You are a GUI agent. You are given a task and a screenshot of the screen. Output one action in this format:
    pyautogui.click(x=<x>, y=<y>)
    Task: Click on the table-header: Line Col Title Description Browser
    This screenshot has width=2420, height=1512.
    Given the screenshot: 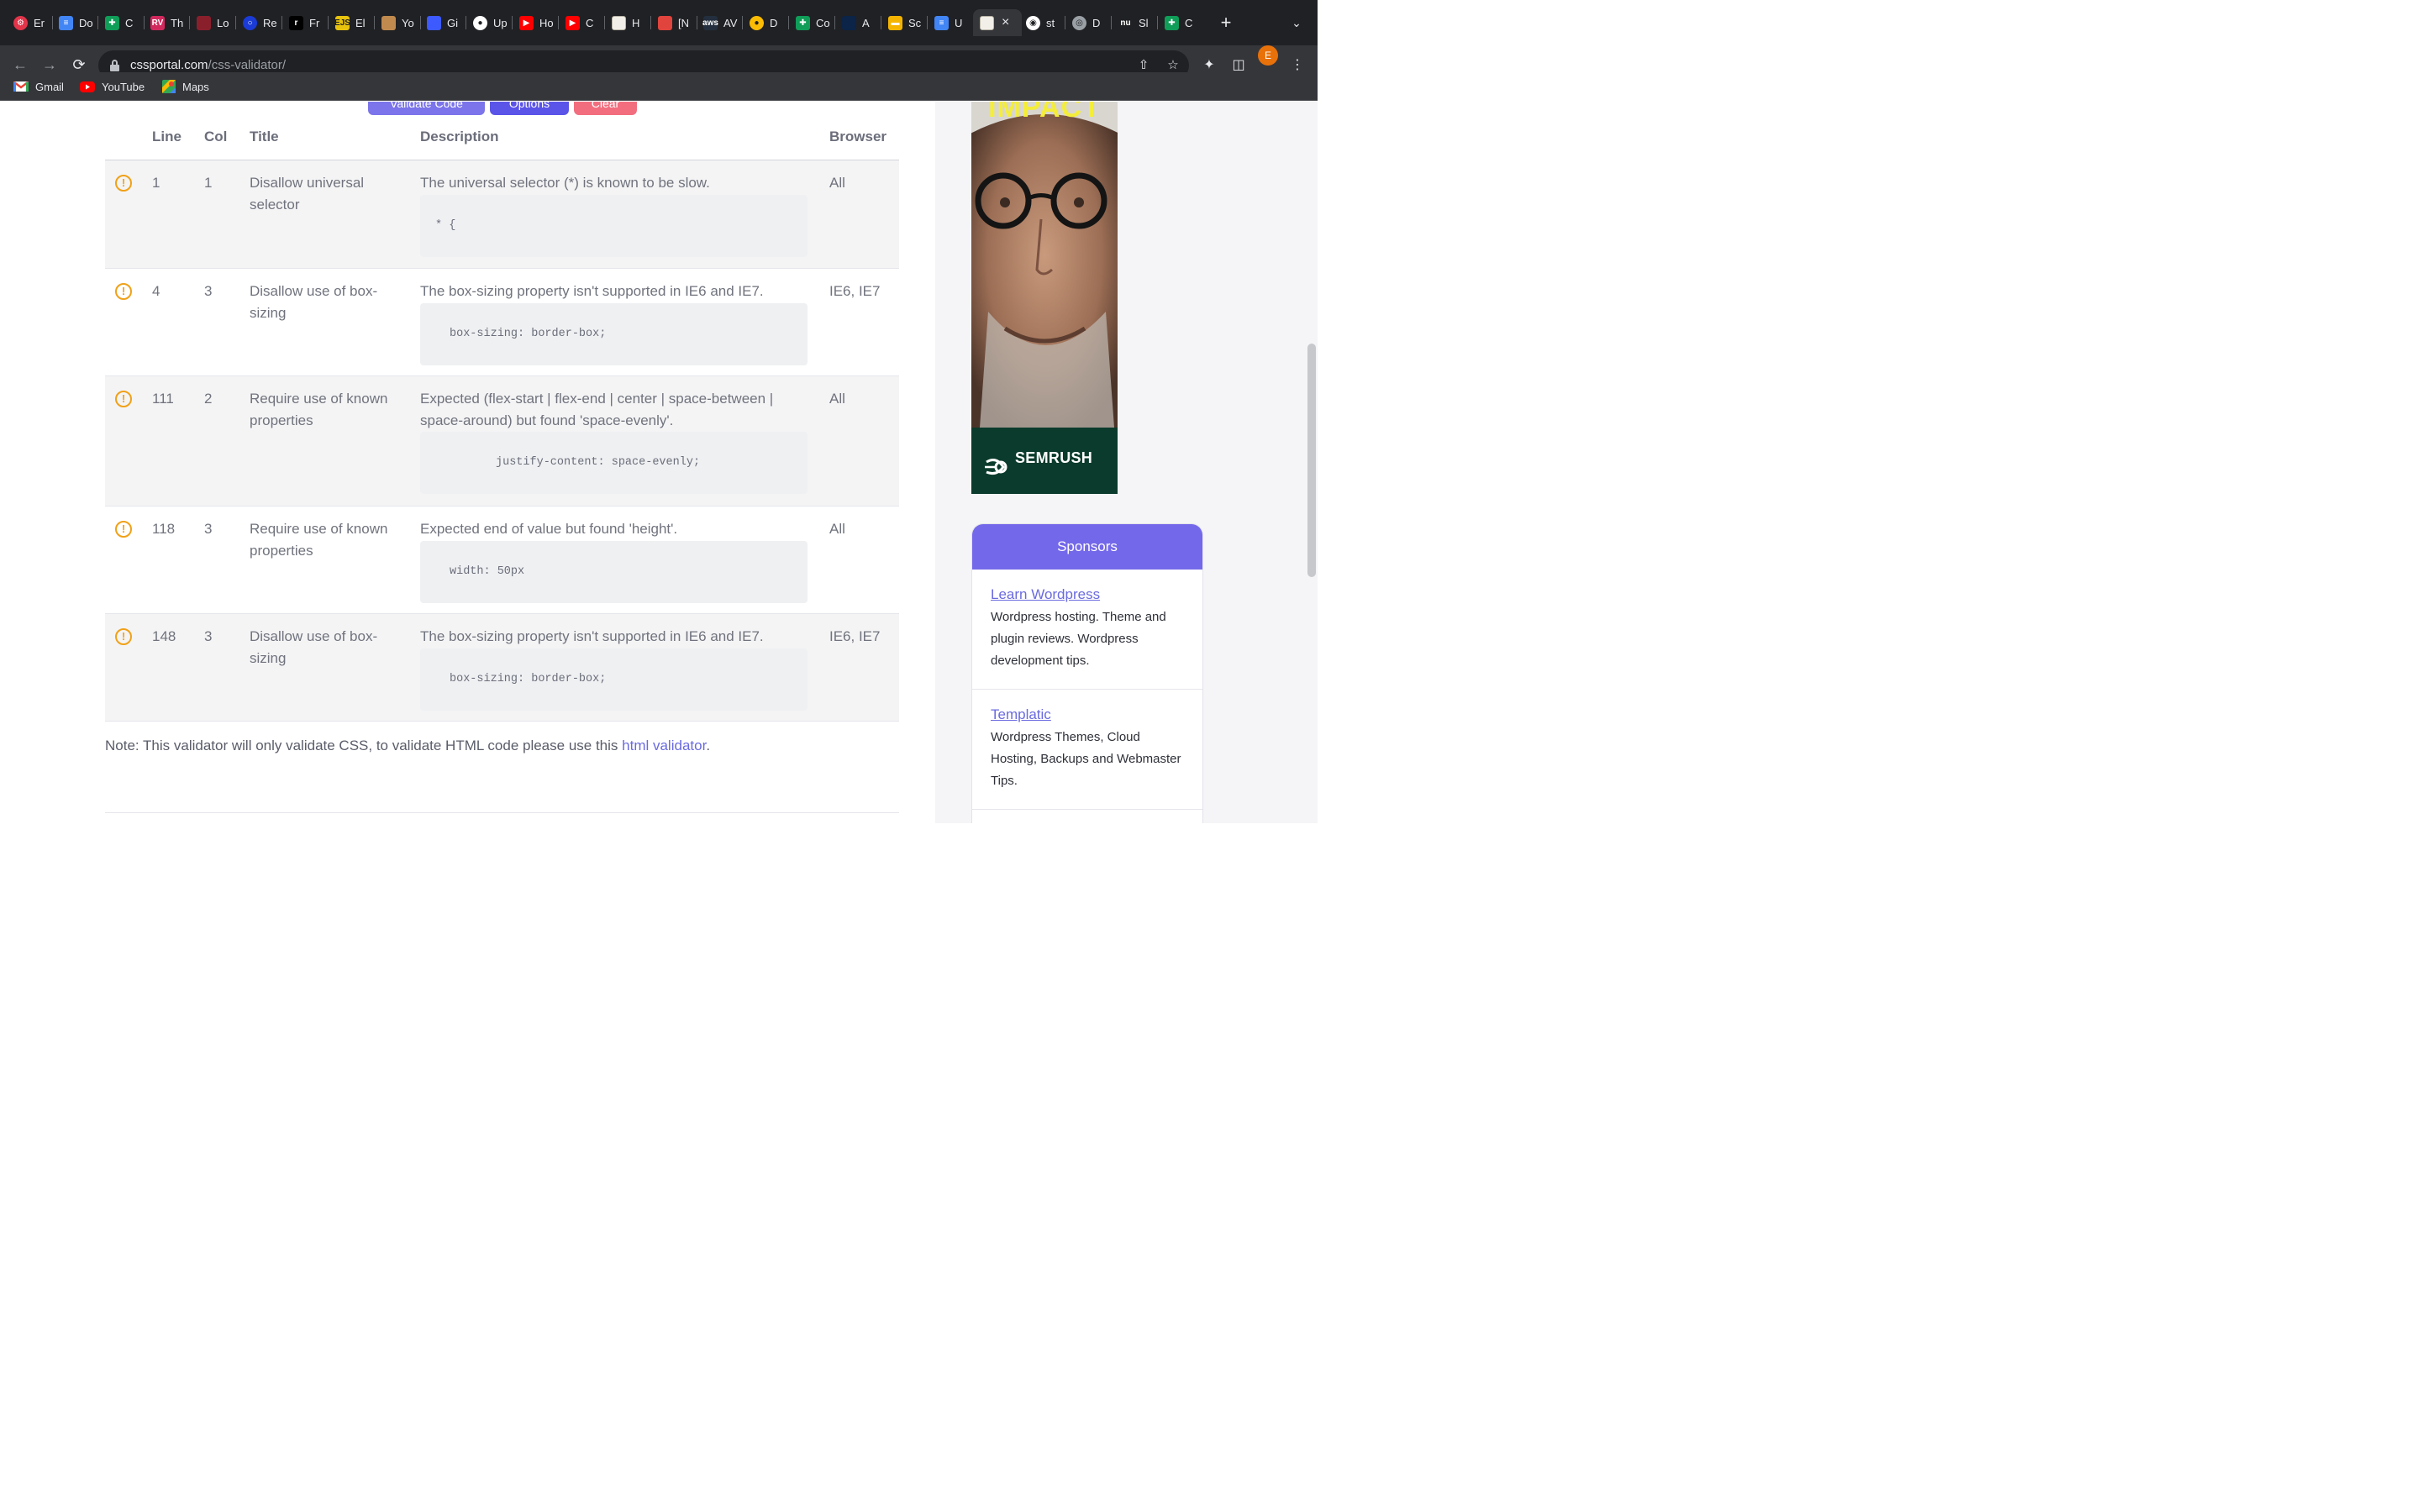 What is the action you would take?
    pyautogui.click(x=502, y=140)
    